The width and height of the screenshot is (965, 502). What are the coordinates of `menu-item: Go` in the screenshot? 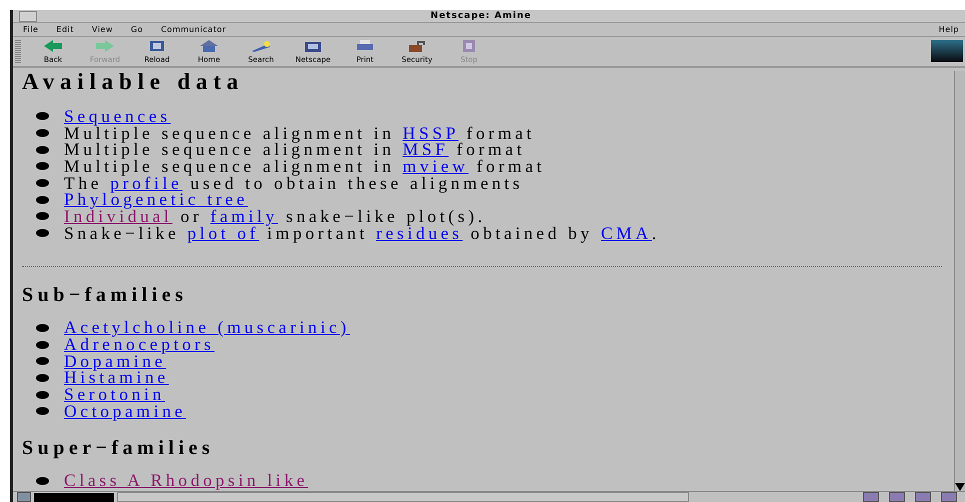 It's located at (136, 29).